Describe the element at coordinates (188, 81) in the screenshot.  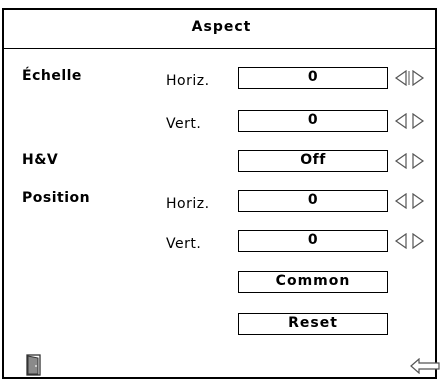
I see `scale-horiz-label: Horiz.` at that location.